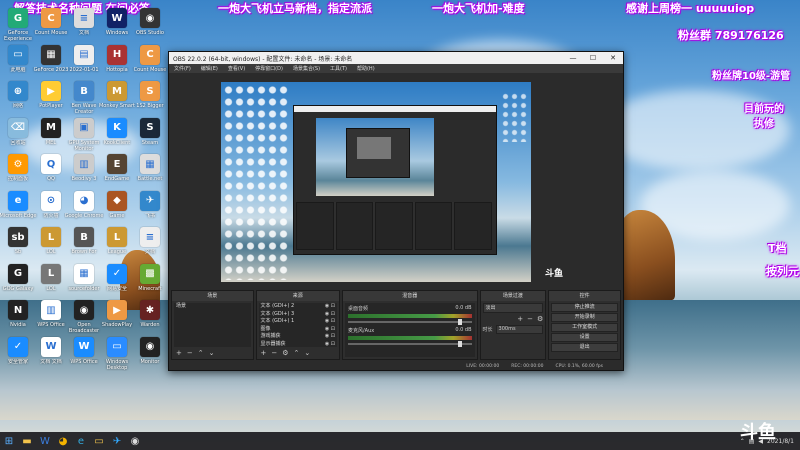  I want to click on desktop-icon: ≡ 文档, so click(150, 244).